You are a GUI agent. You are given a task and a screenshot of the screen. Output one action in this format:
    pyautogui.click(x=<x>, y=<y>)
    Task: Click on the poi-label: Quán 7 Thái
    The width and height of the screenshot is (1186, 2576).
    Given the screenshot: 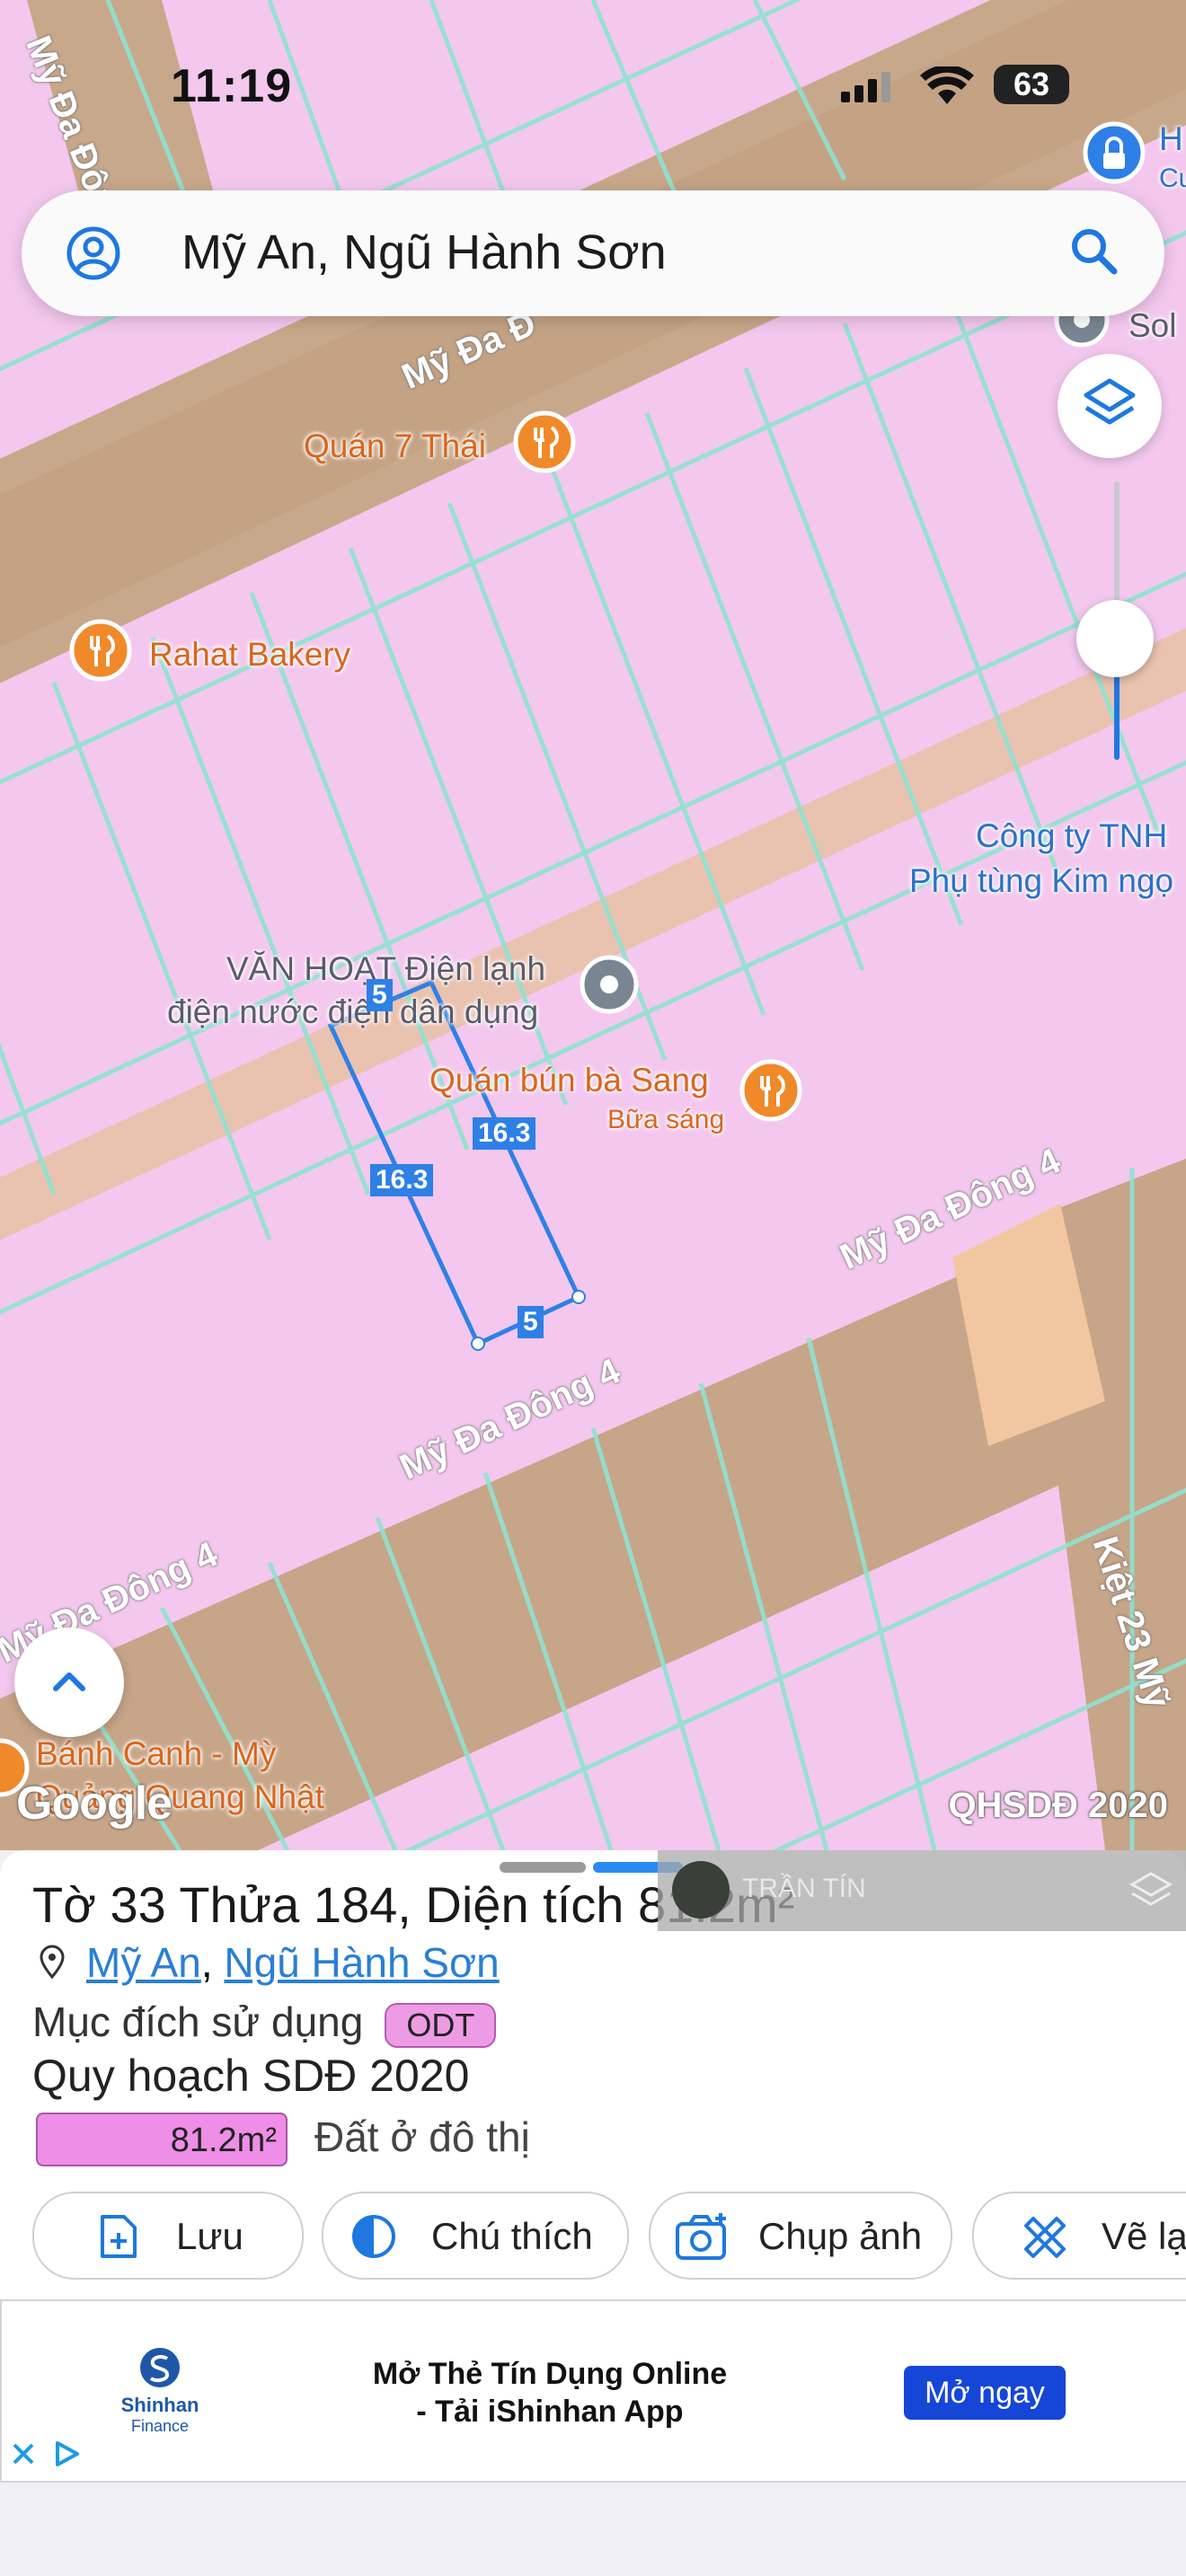 What is the action you would take?
    pyautogui.click(x=395, y=446)
    